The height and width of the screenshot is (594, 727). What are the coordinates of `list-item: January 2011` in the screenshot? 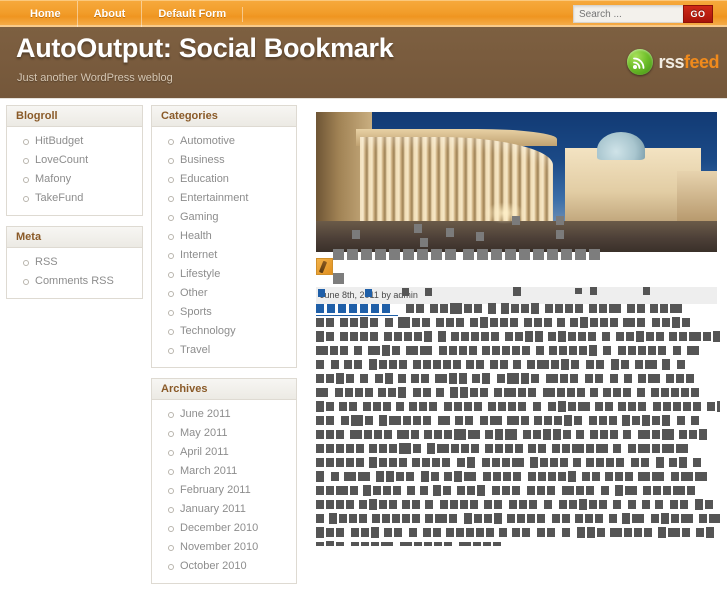 It's located at (224, 509).